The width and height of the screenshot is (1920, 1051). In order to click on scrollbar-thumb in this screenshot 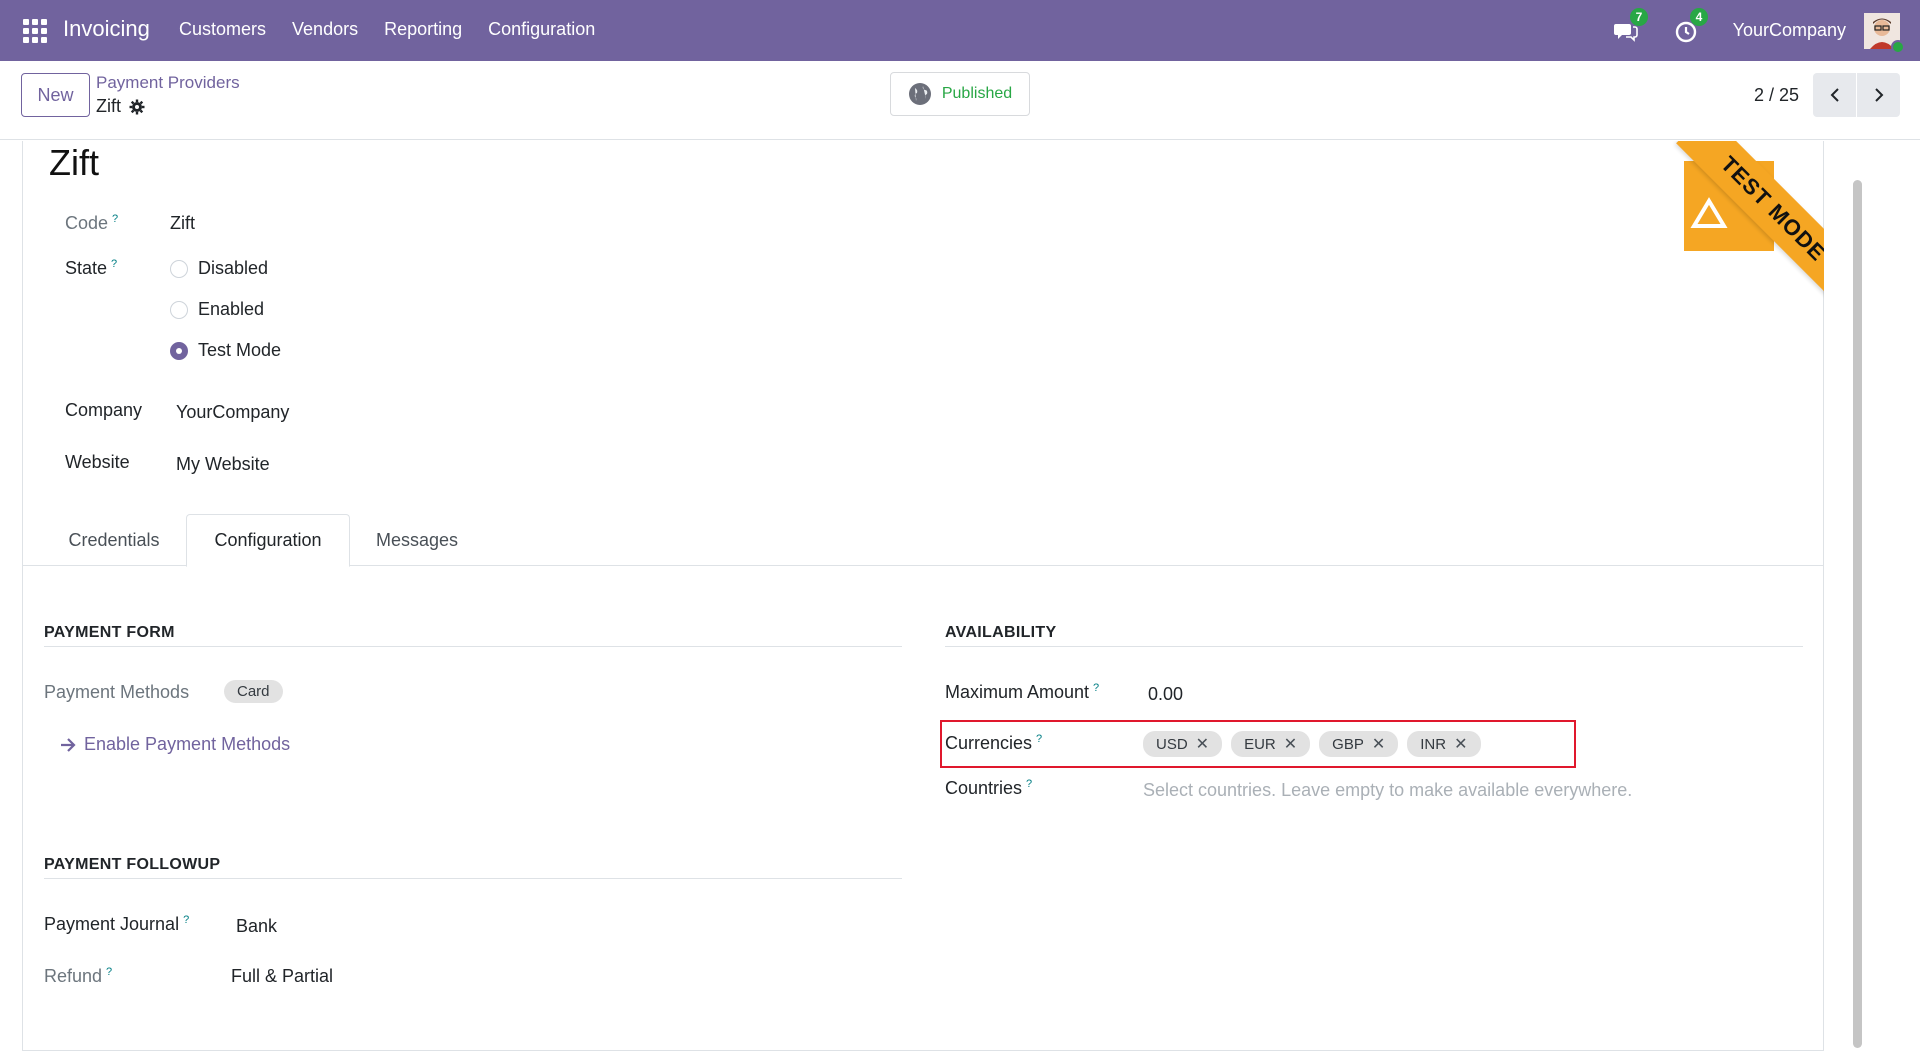, I will do `click(1857, 614)`.